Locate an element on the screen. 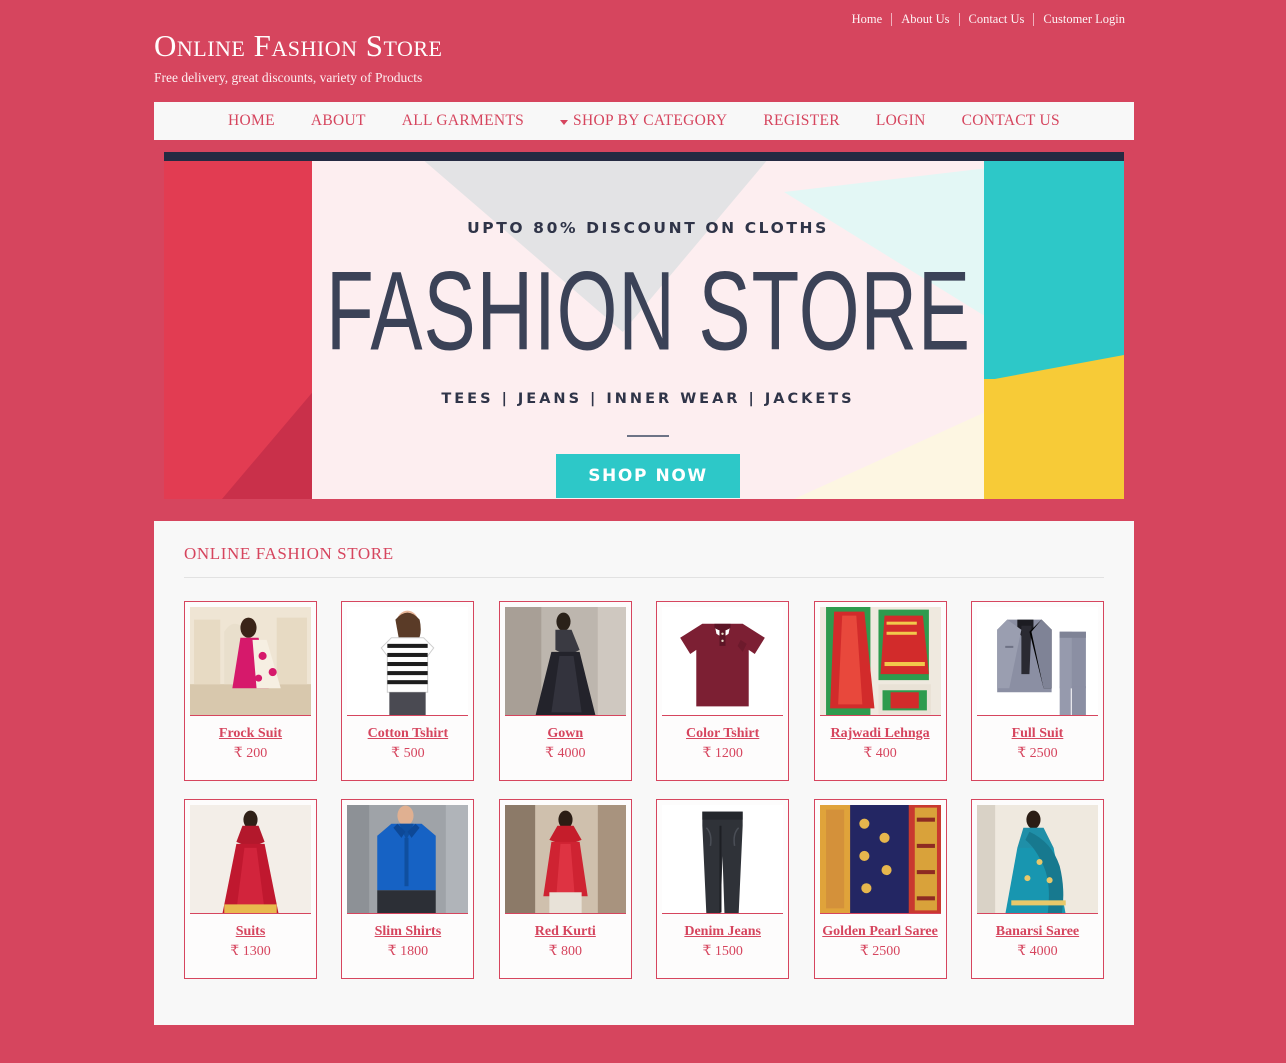  nav-label: ABOUT is located at coordinates (338, 120).